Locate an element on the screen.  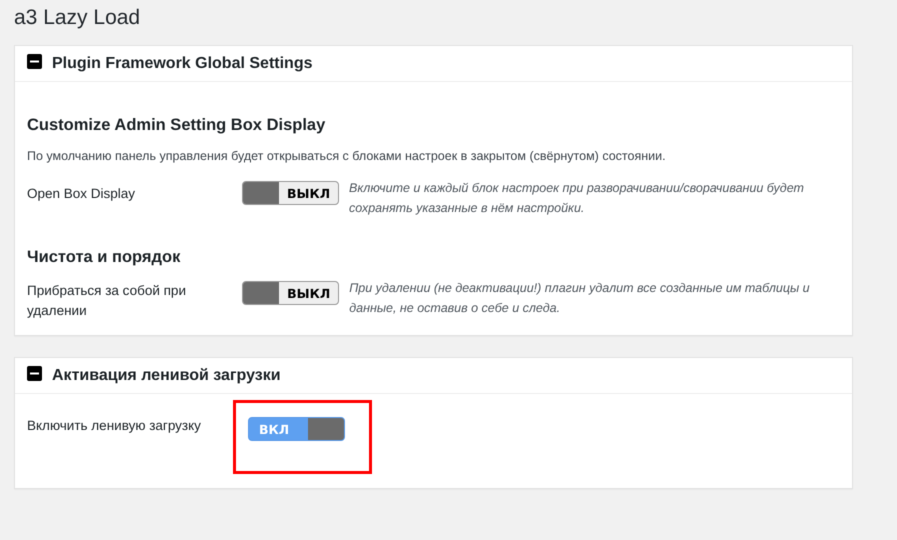
section-heading: Customize Admin Setting Box Display is located at coordinates (176, 125).